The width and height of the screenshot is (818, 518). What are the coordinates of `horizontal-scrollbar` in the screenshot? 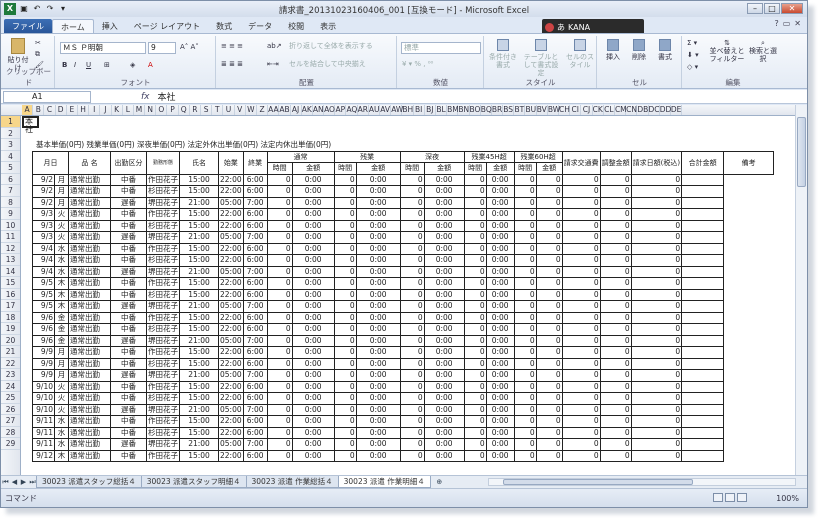 It's located at (642, 482).